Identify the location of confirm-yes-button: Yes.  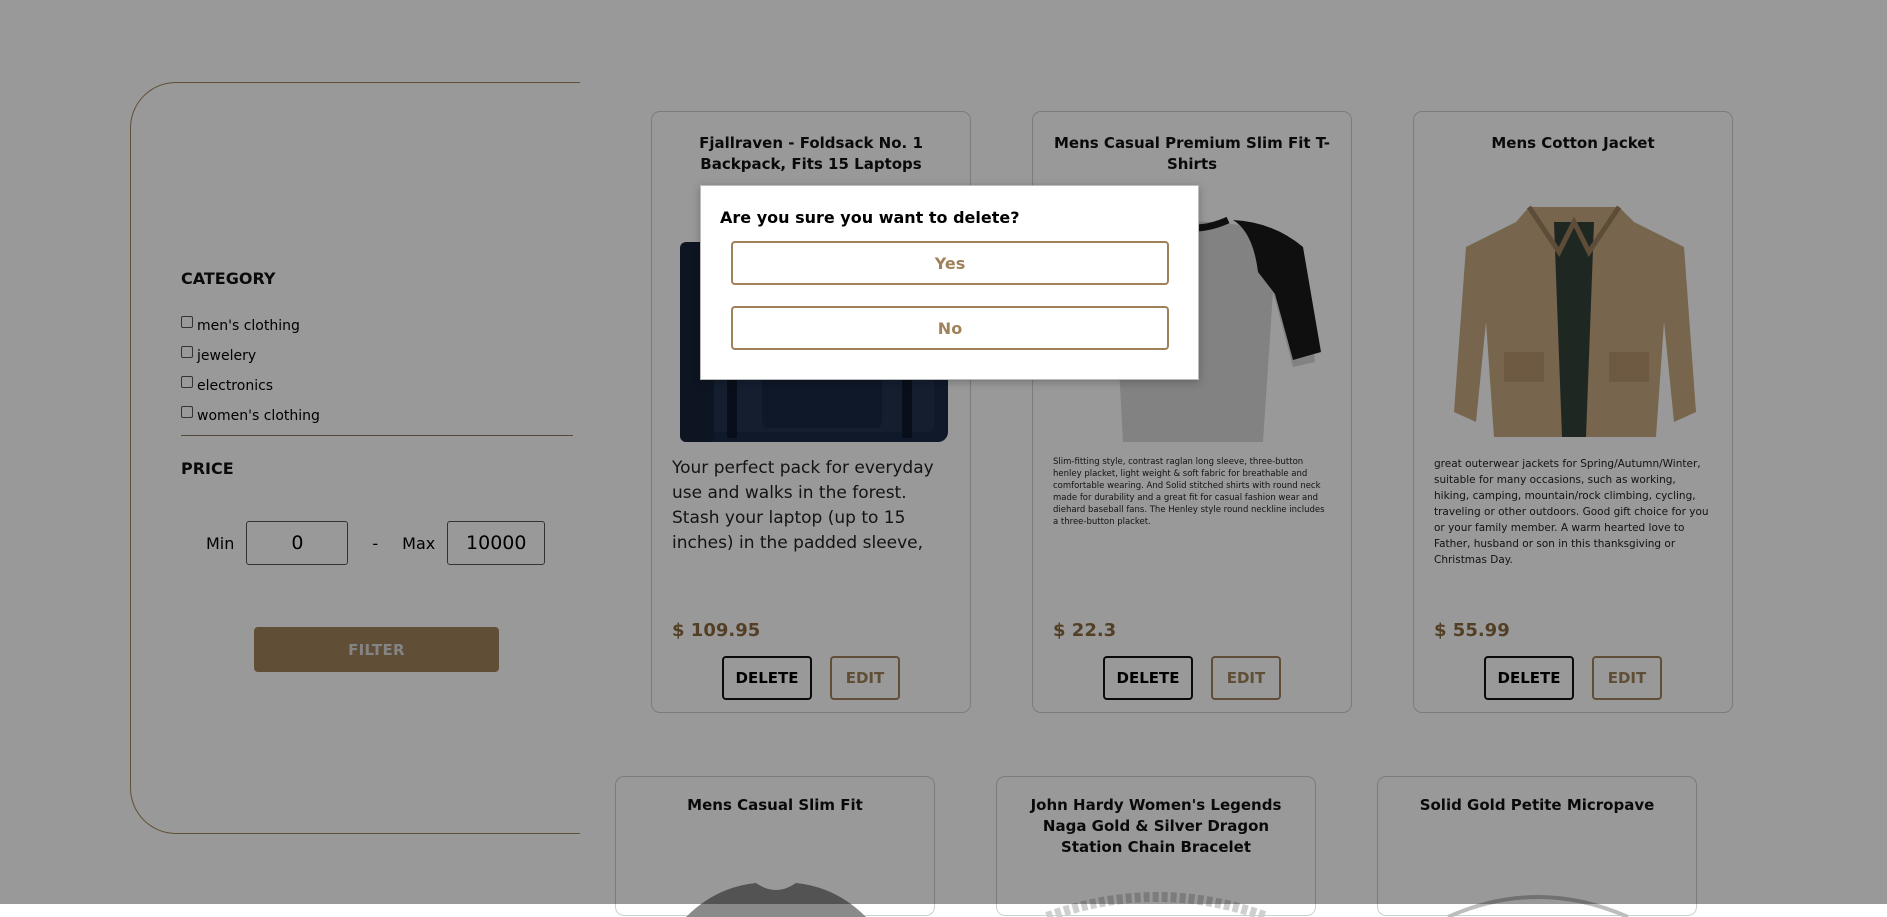
(950, 263).